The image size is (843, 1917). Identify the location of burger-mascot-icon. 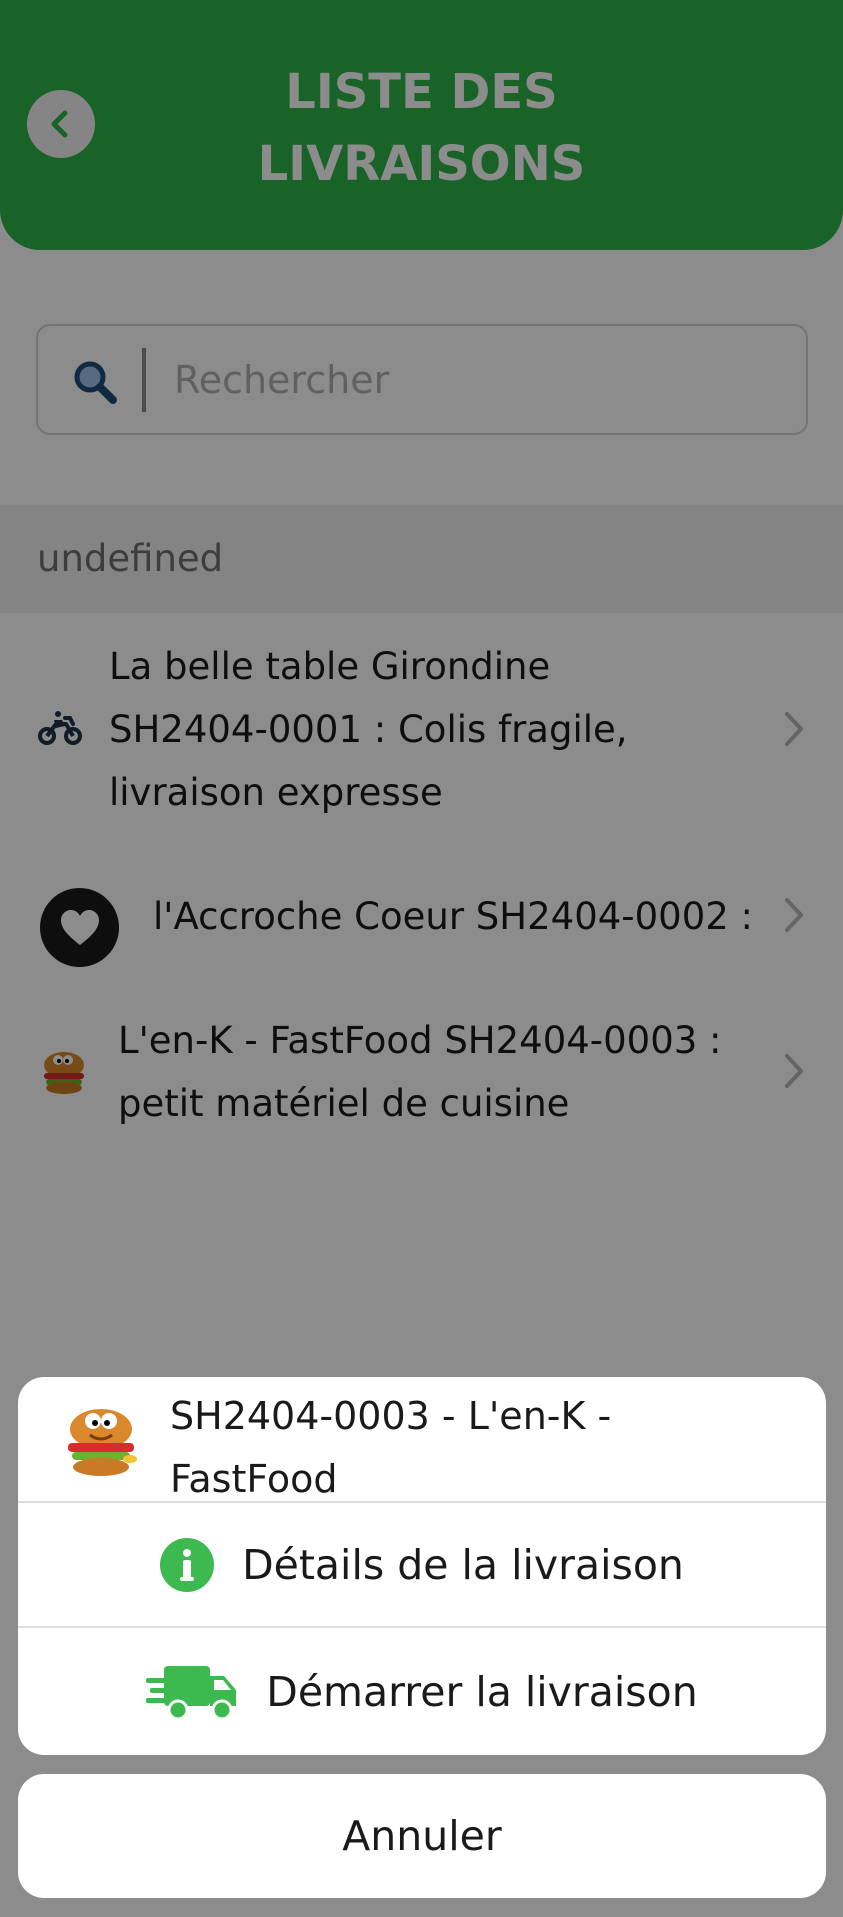
(102, 1442).